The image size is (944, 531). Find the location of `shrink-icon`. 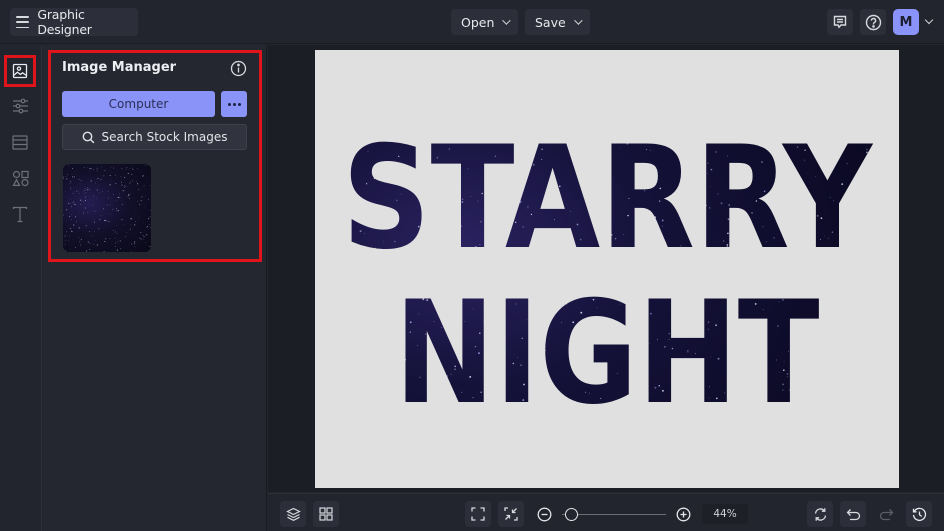

shrink-icon is located at coordinates (511, 514).